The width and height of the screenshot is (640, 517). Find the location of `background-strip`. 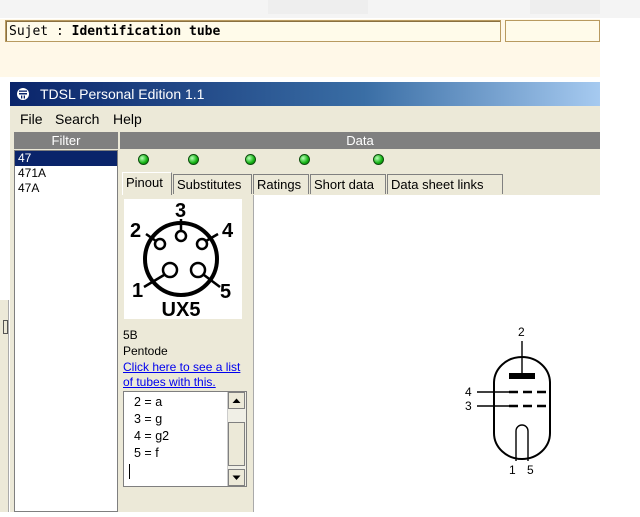

background-strip is located at coordinates (320, 9).